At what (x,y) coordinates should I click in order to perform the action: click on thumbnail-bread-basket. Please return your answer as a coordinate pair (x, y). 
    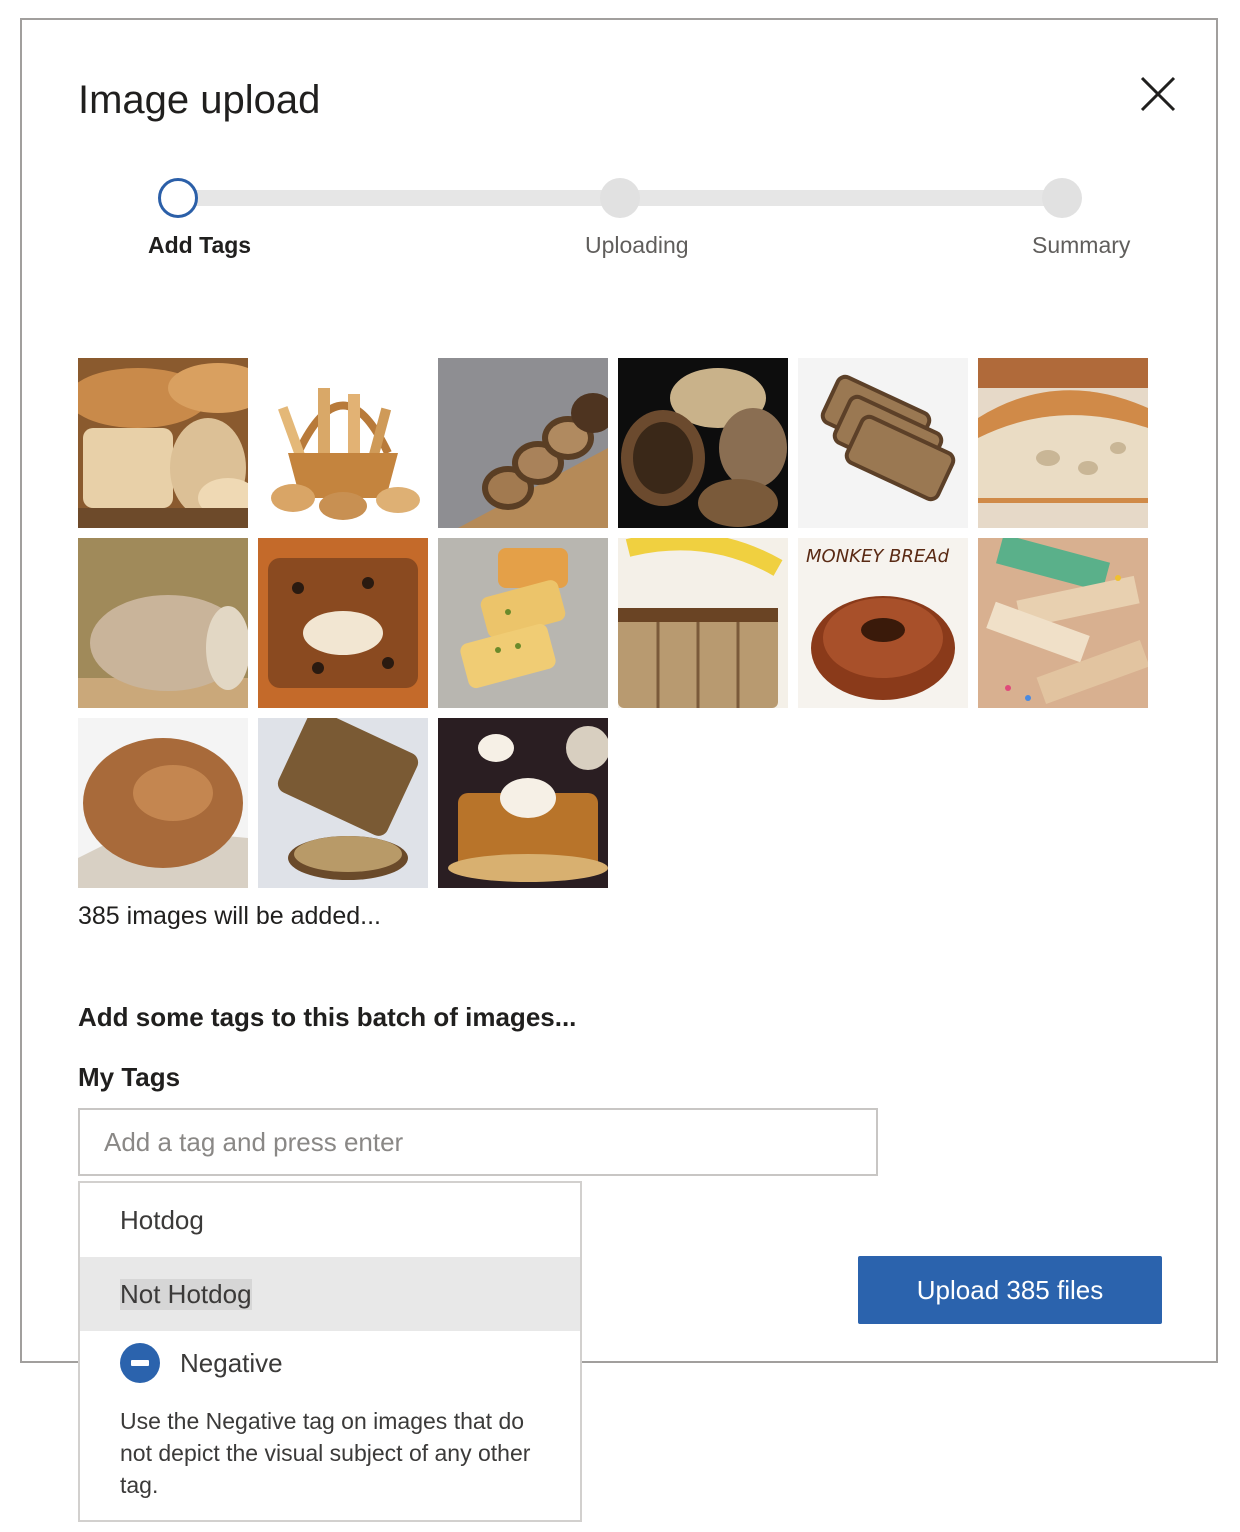
    Looking at the image, I should click on (343, 443).